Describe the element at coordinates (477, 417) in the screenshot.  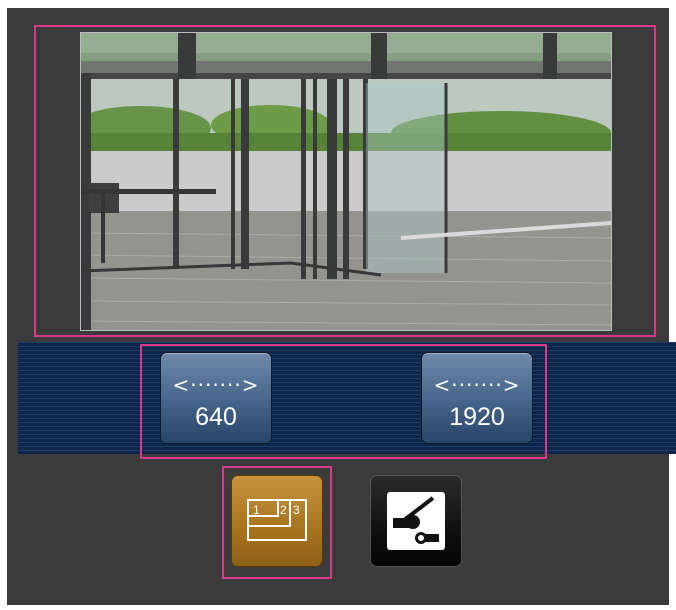
I see `resolution-1920-label: 1920` at that location.